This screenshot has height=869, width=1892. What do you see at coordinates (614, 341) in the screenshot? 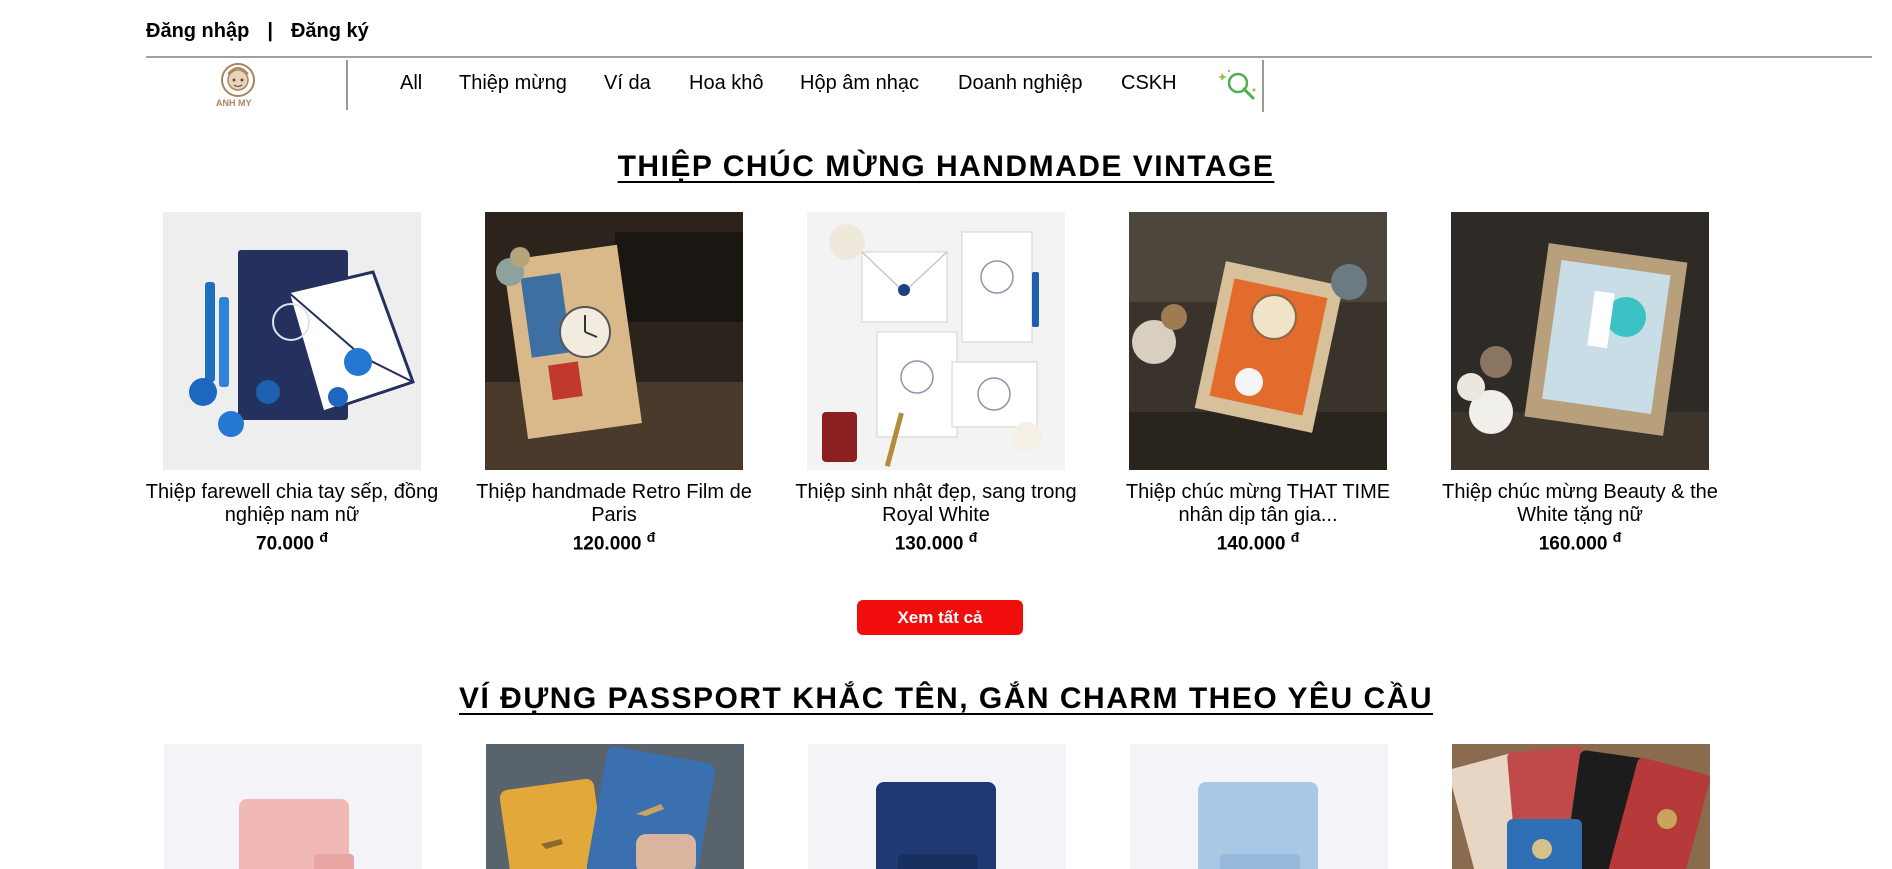
I see `product-image-retro-film-card` at bounding box center [614, 341].